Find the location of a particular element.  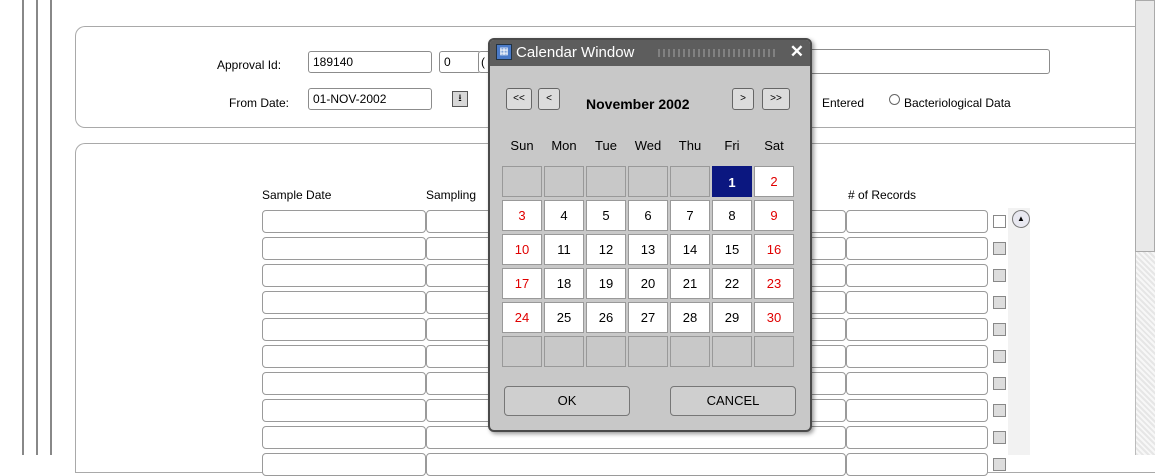

day-cell: 29 is located at coordinates (732, 317).